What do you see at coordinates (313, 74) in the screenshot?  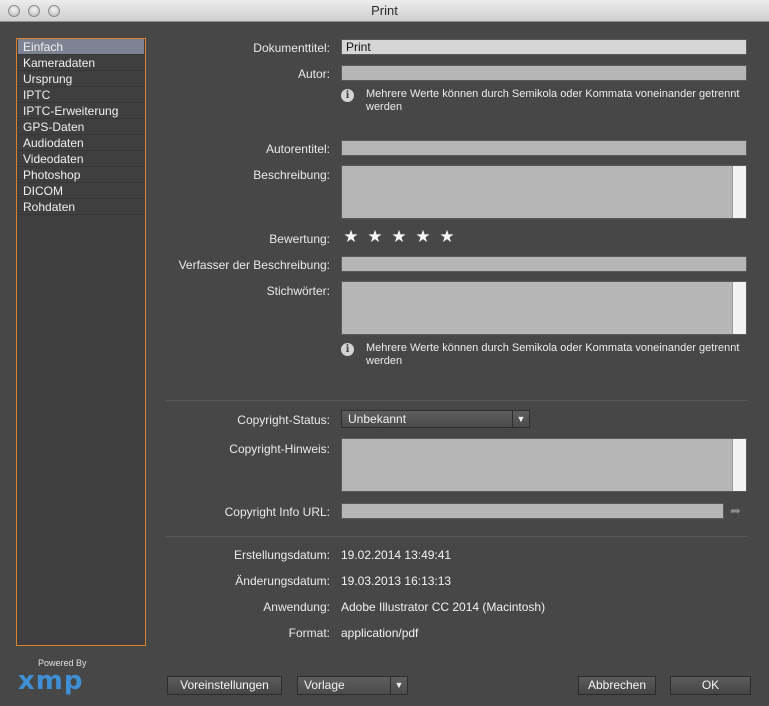 I see `autor-label: Autor:` at bounding box center [313, 74].